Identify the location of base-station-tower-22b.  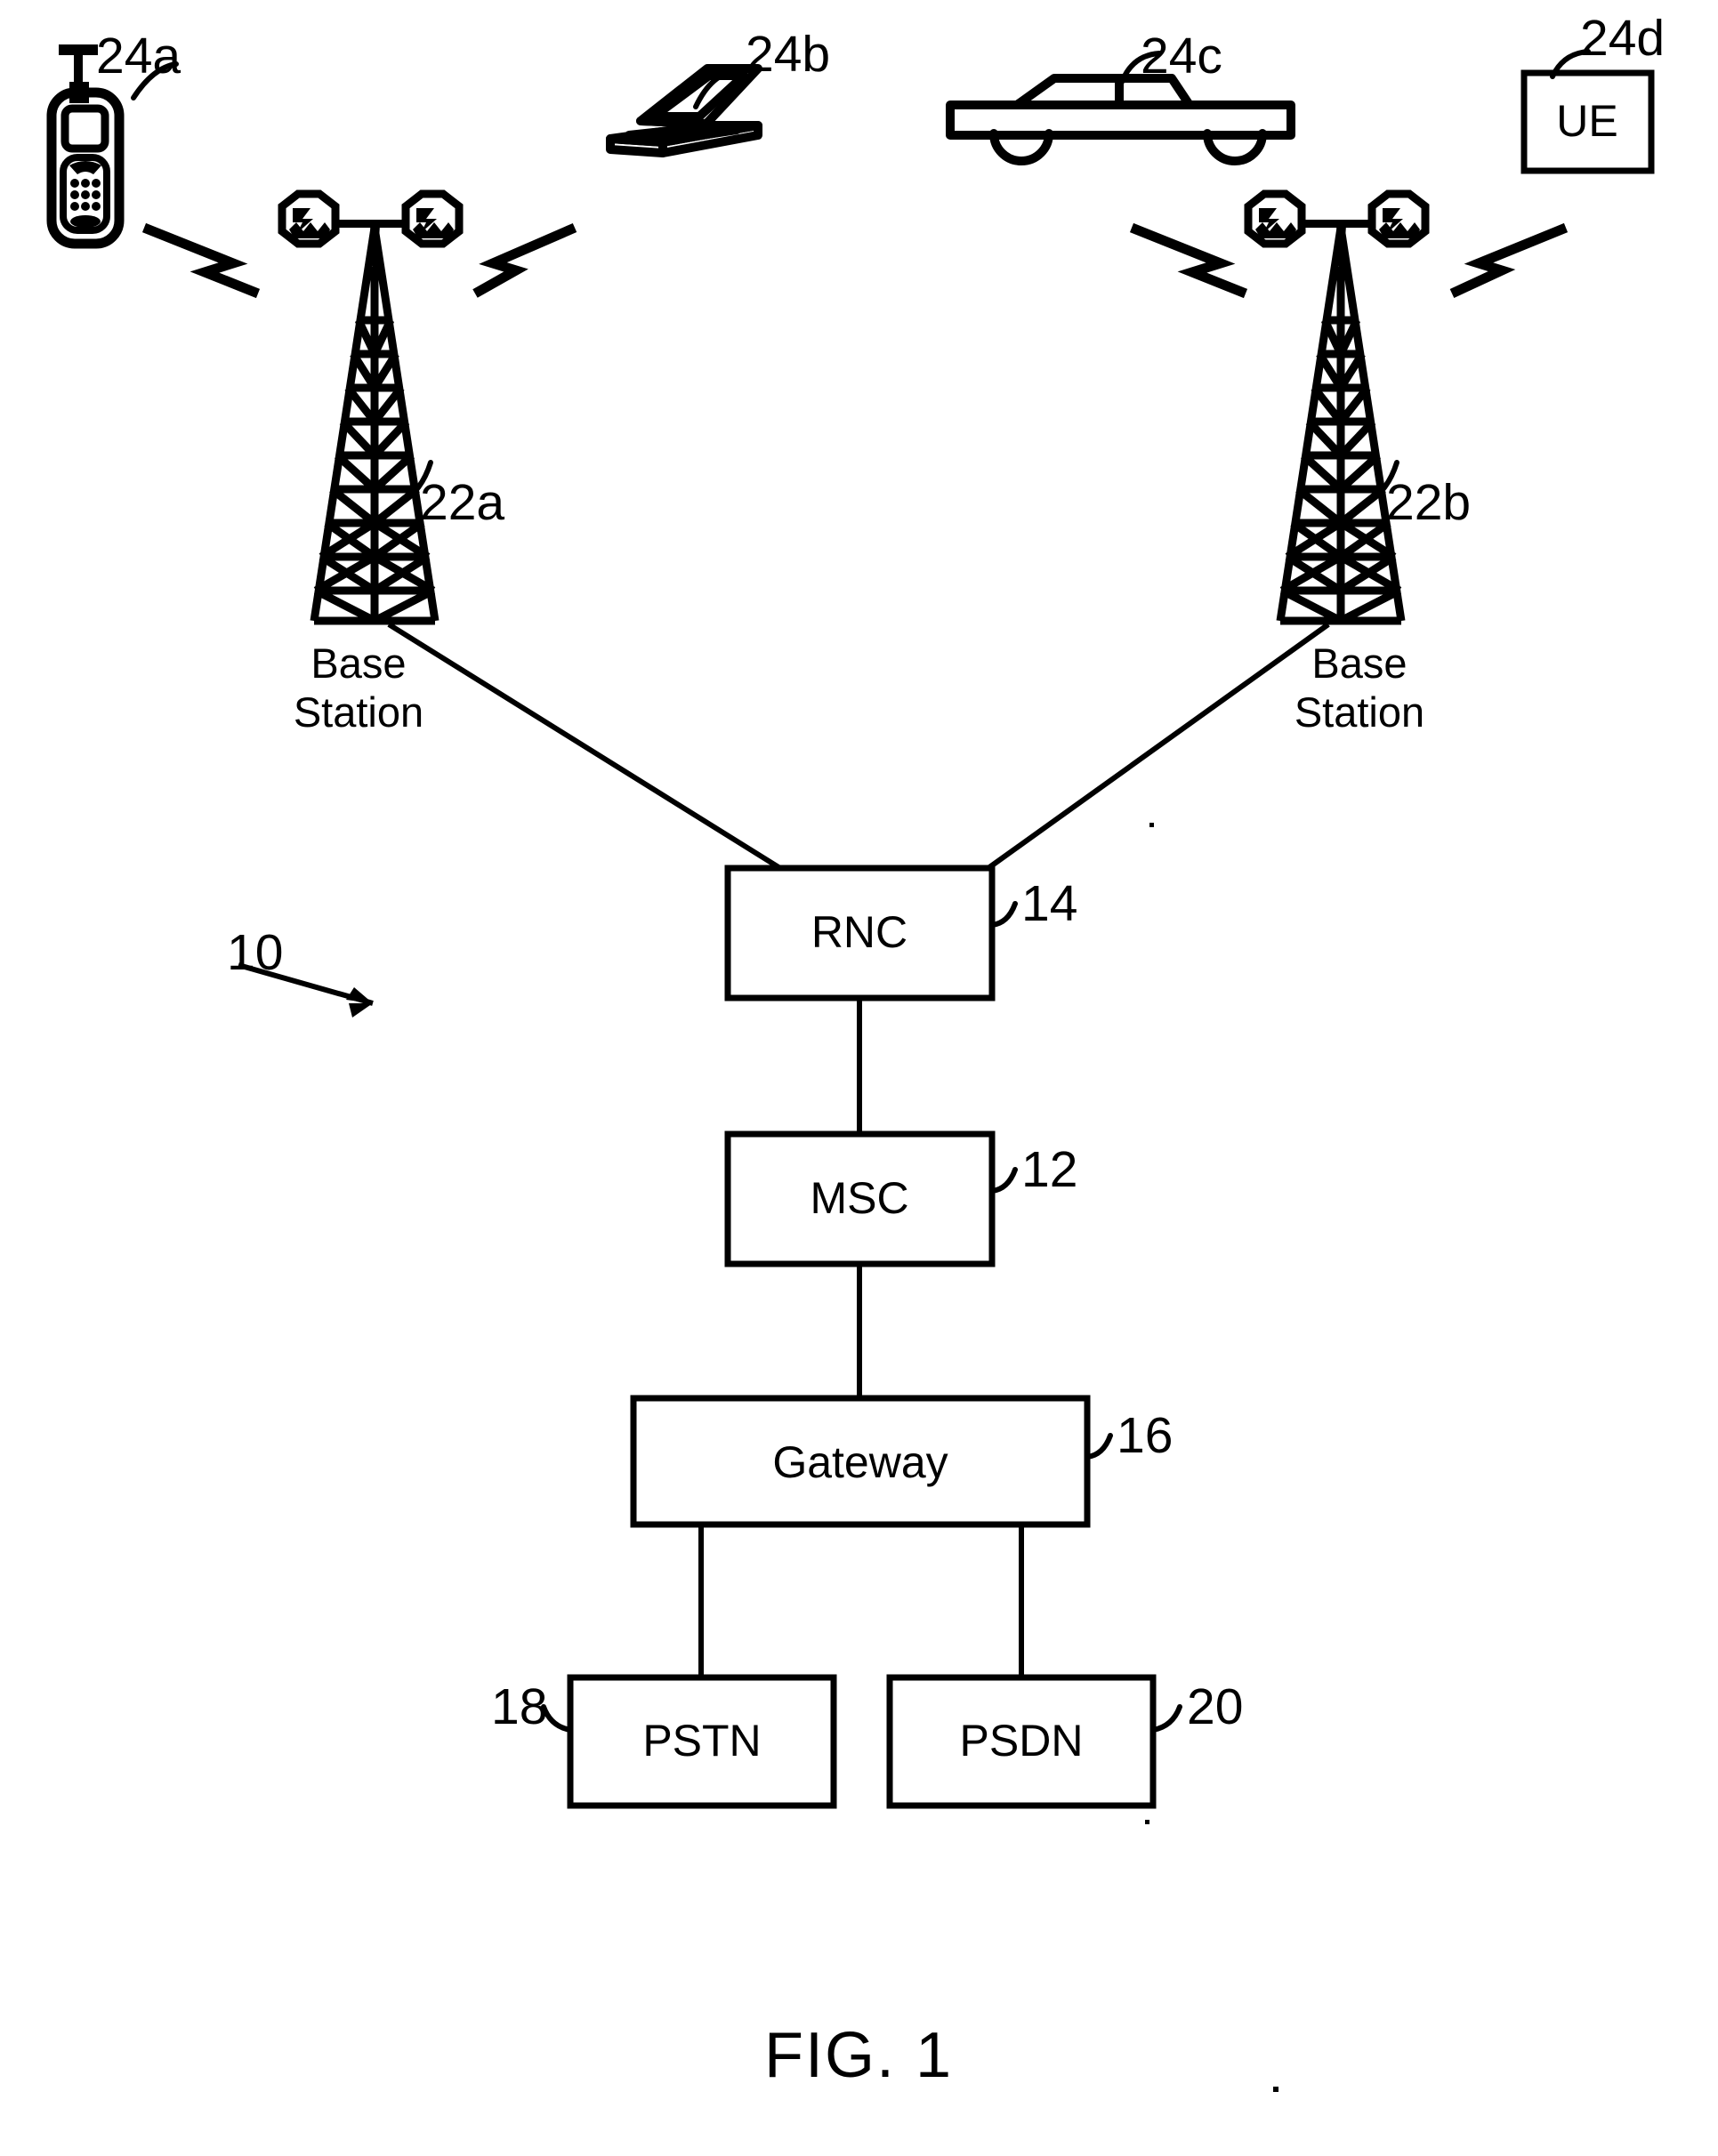
(1337, 407).